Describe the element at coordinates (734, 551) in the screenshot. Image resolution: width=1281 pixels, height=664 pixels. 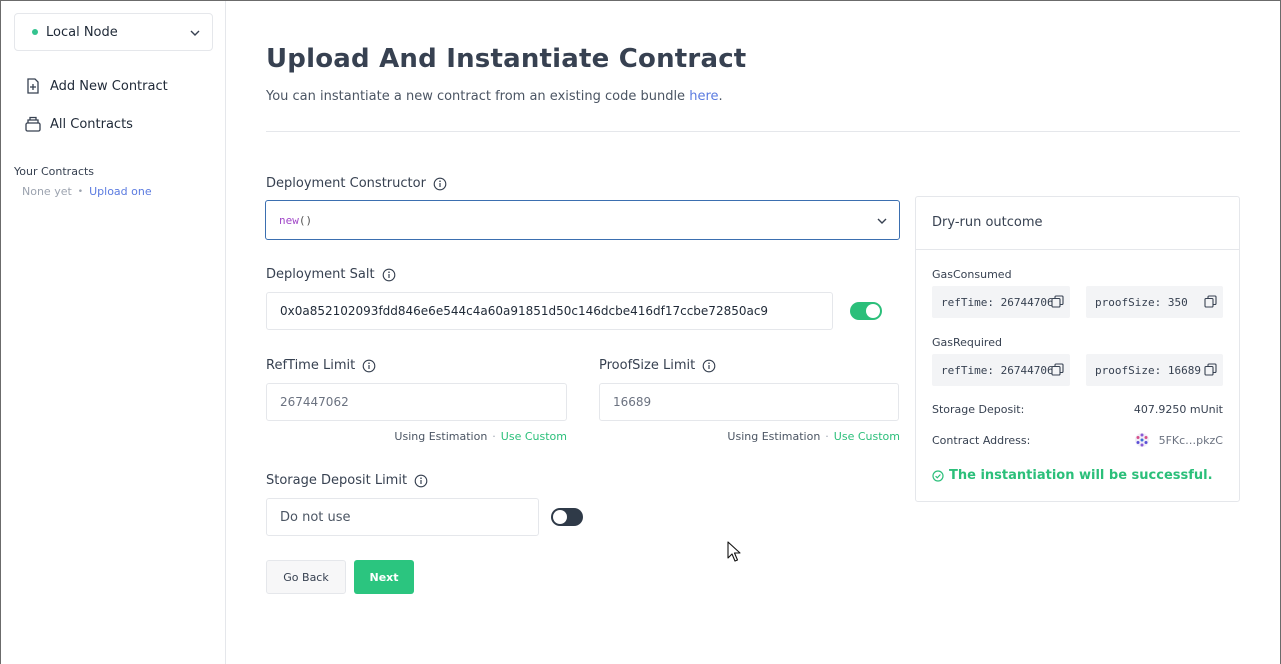
I see `mouse-cursor-icon` at that location.